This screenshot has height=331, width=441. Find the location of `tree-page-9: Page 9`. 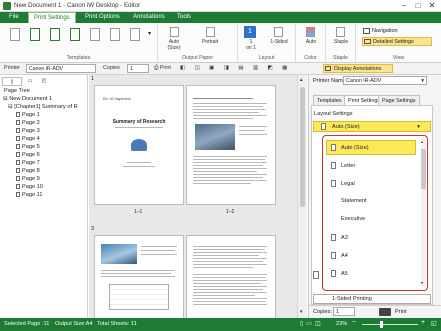

tree-page-9: Page 9 is located at coordinates (28, 180).